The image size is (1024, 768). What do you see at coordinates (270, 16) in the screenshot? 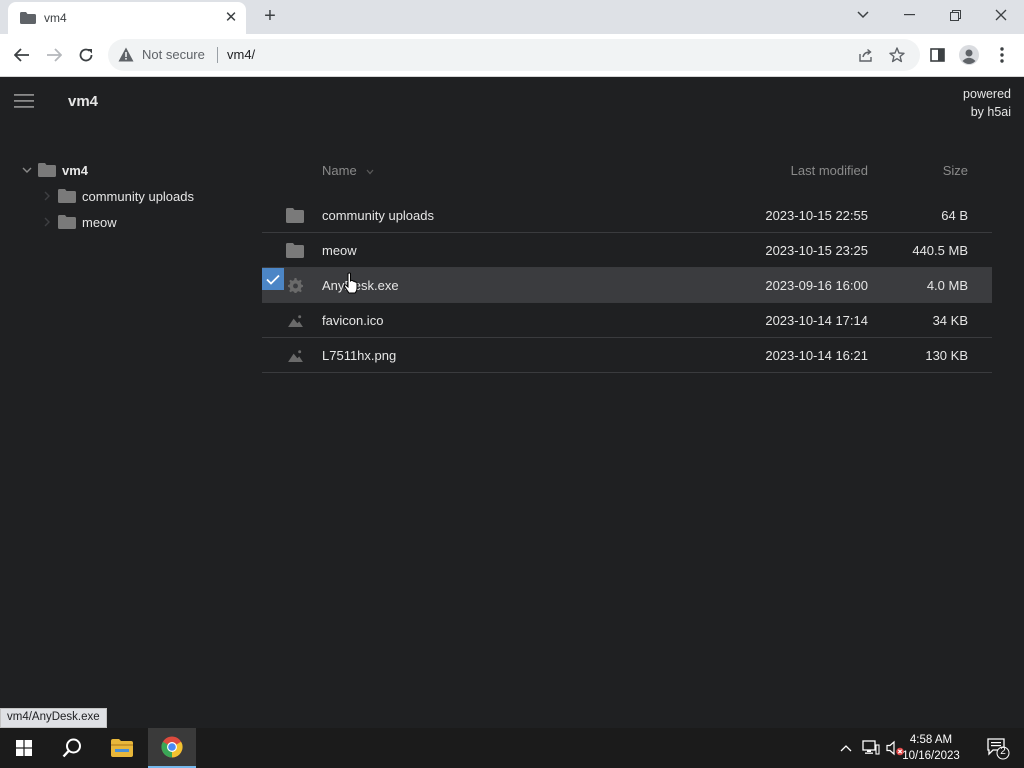
I see `new-tab-button: +` at bounding box center [270, 16].